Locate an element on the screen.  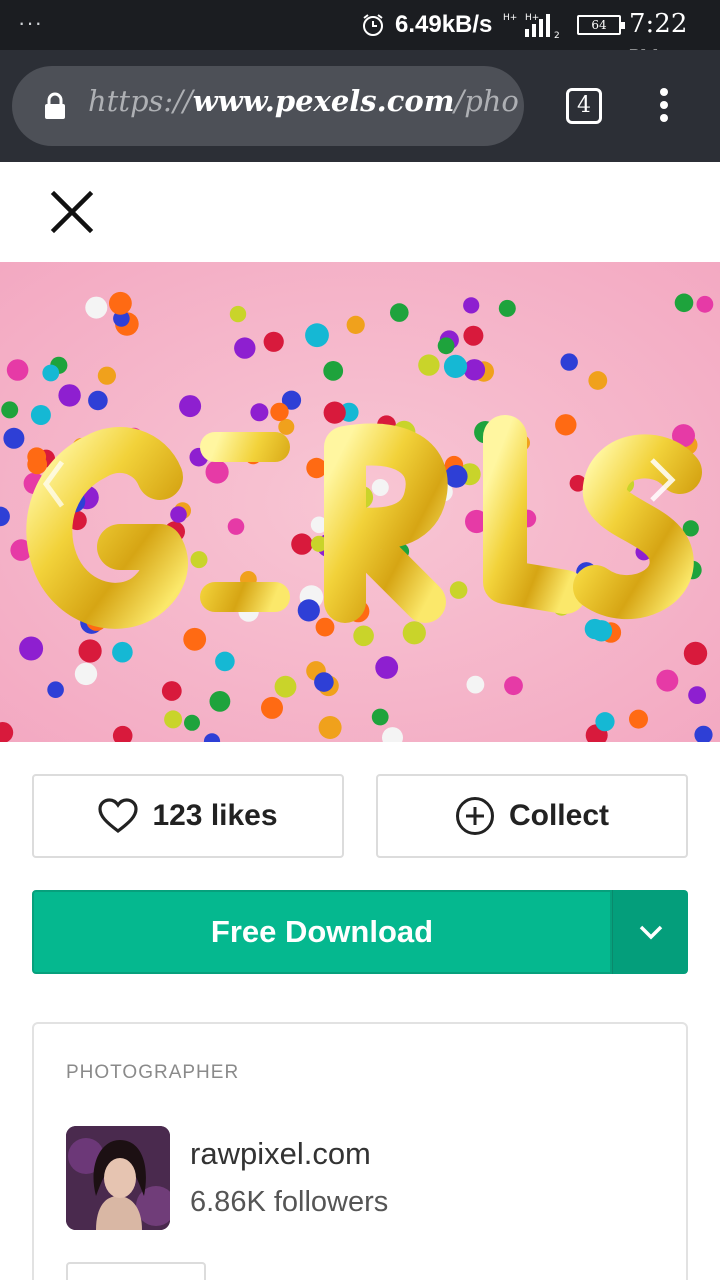
url-scheme: https:// is located at coordinates (140, 101).